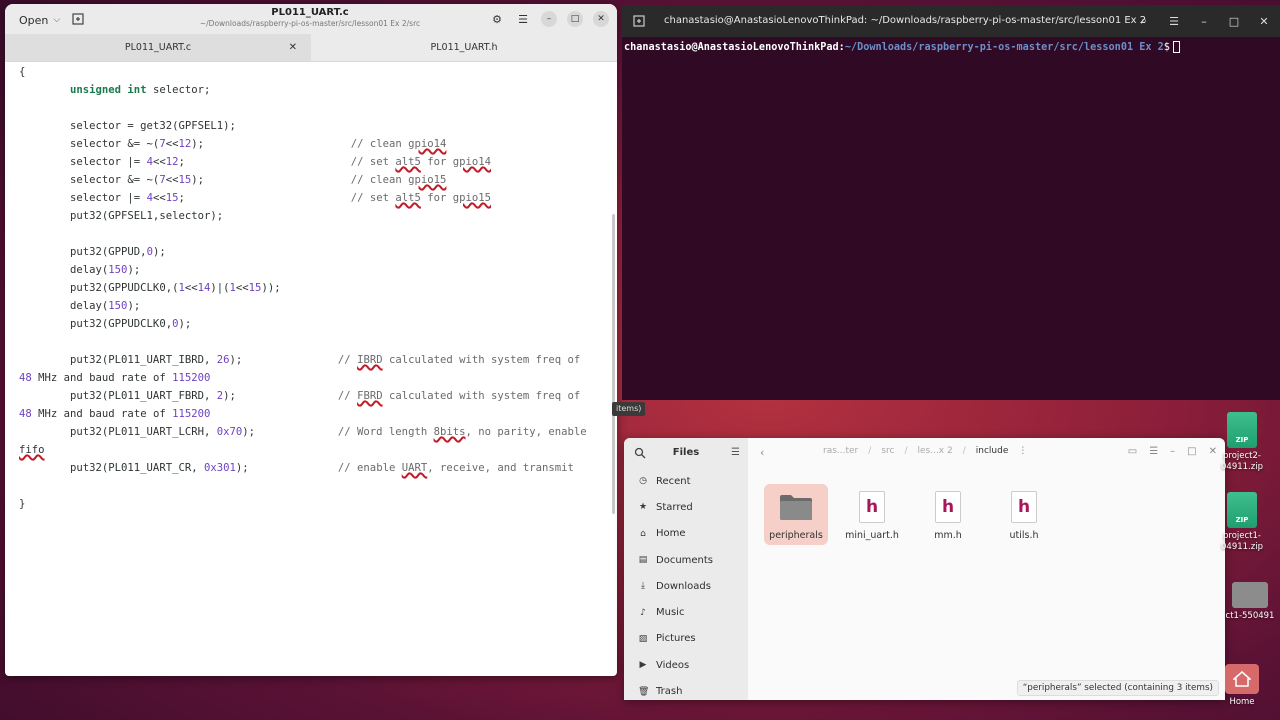 This screenshot has width=1280, height=720. Describe the element at coordinates (840, 451) in the screenshot. I see `breadcrumb-segment: ras...ter` at that location.